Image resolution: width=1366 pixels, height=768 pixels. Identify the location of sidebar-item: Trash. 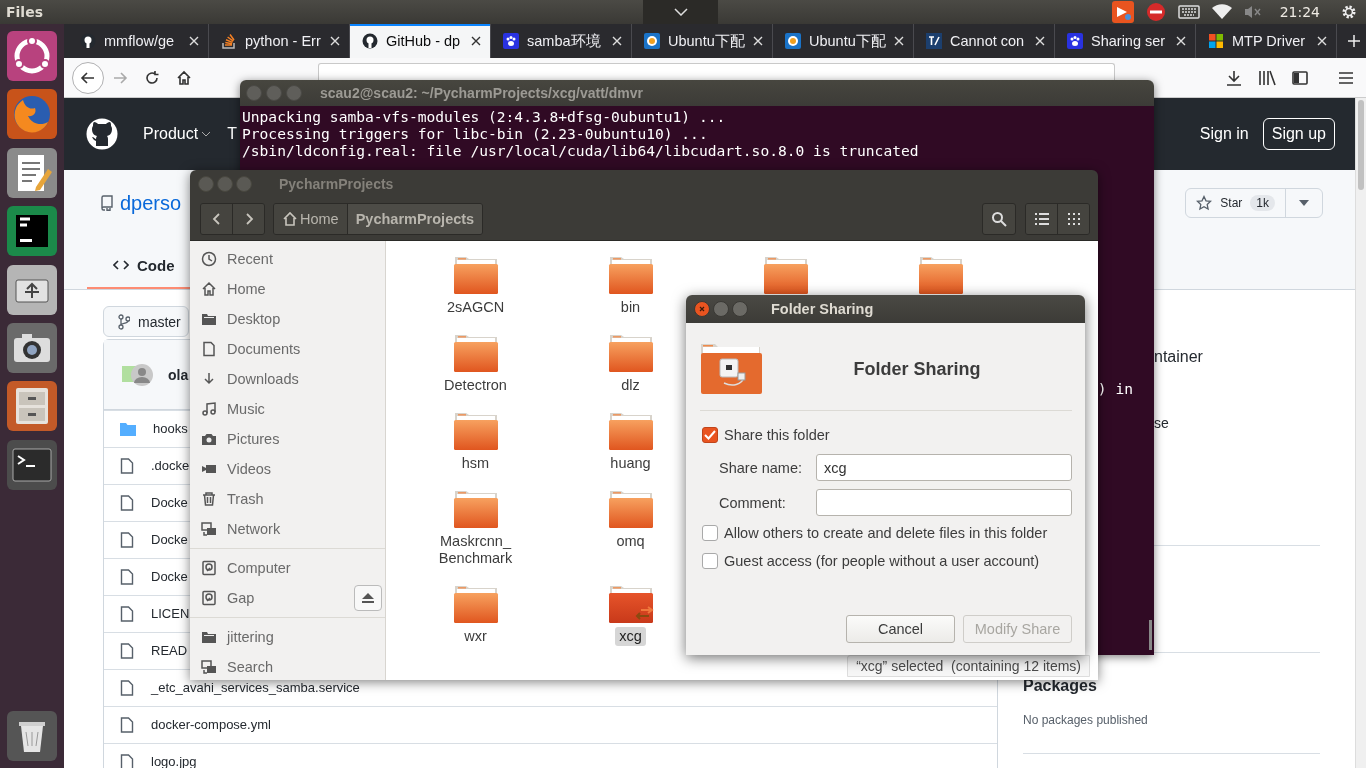
(287, 499).